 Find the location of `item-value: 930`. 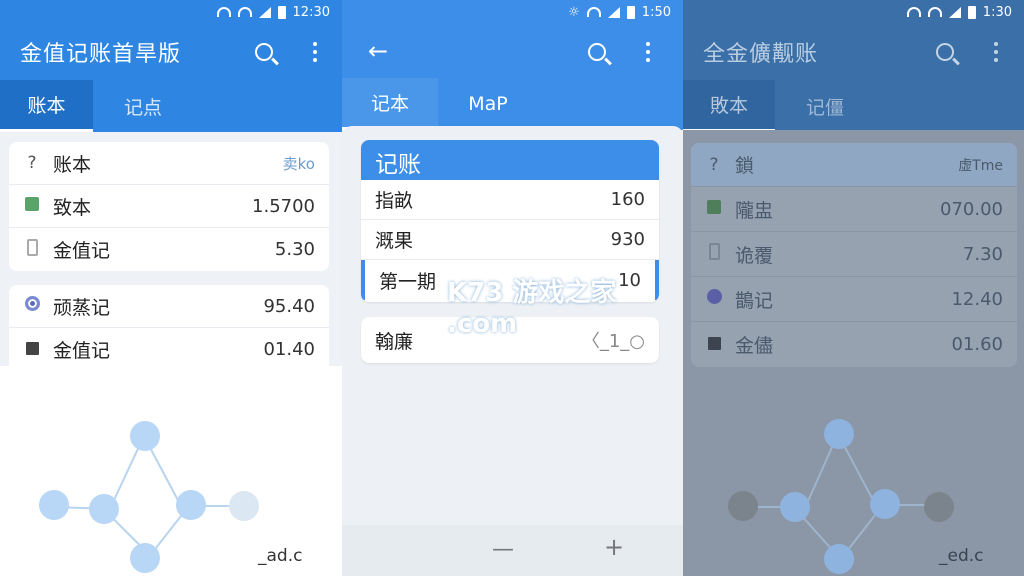

item-value: 930 is located at coordinates (627, 239).